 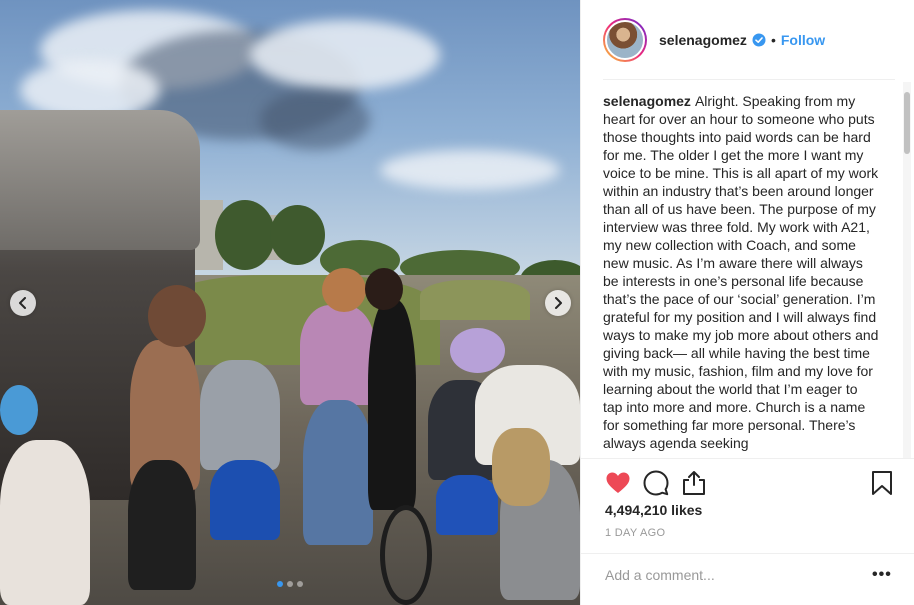 I want to click on comment-icon, so click(x=656, y=483).